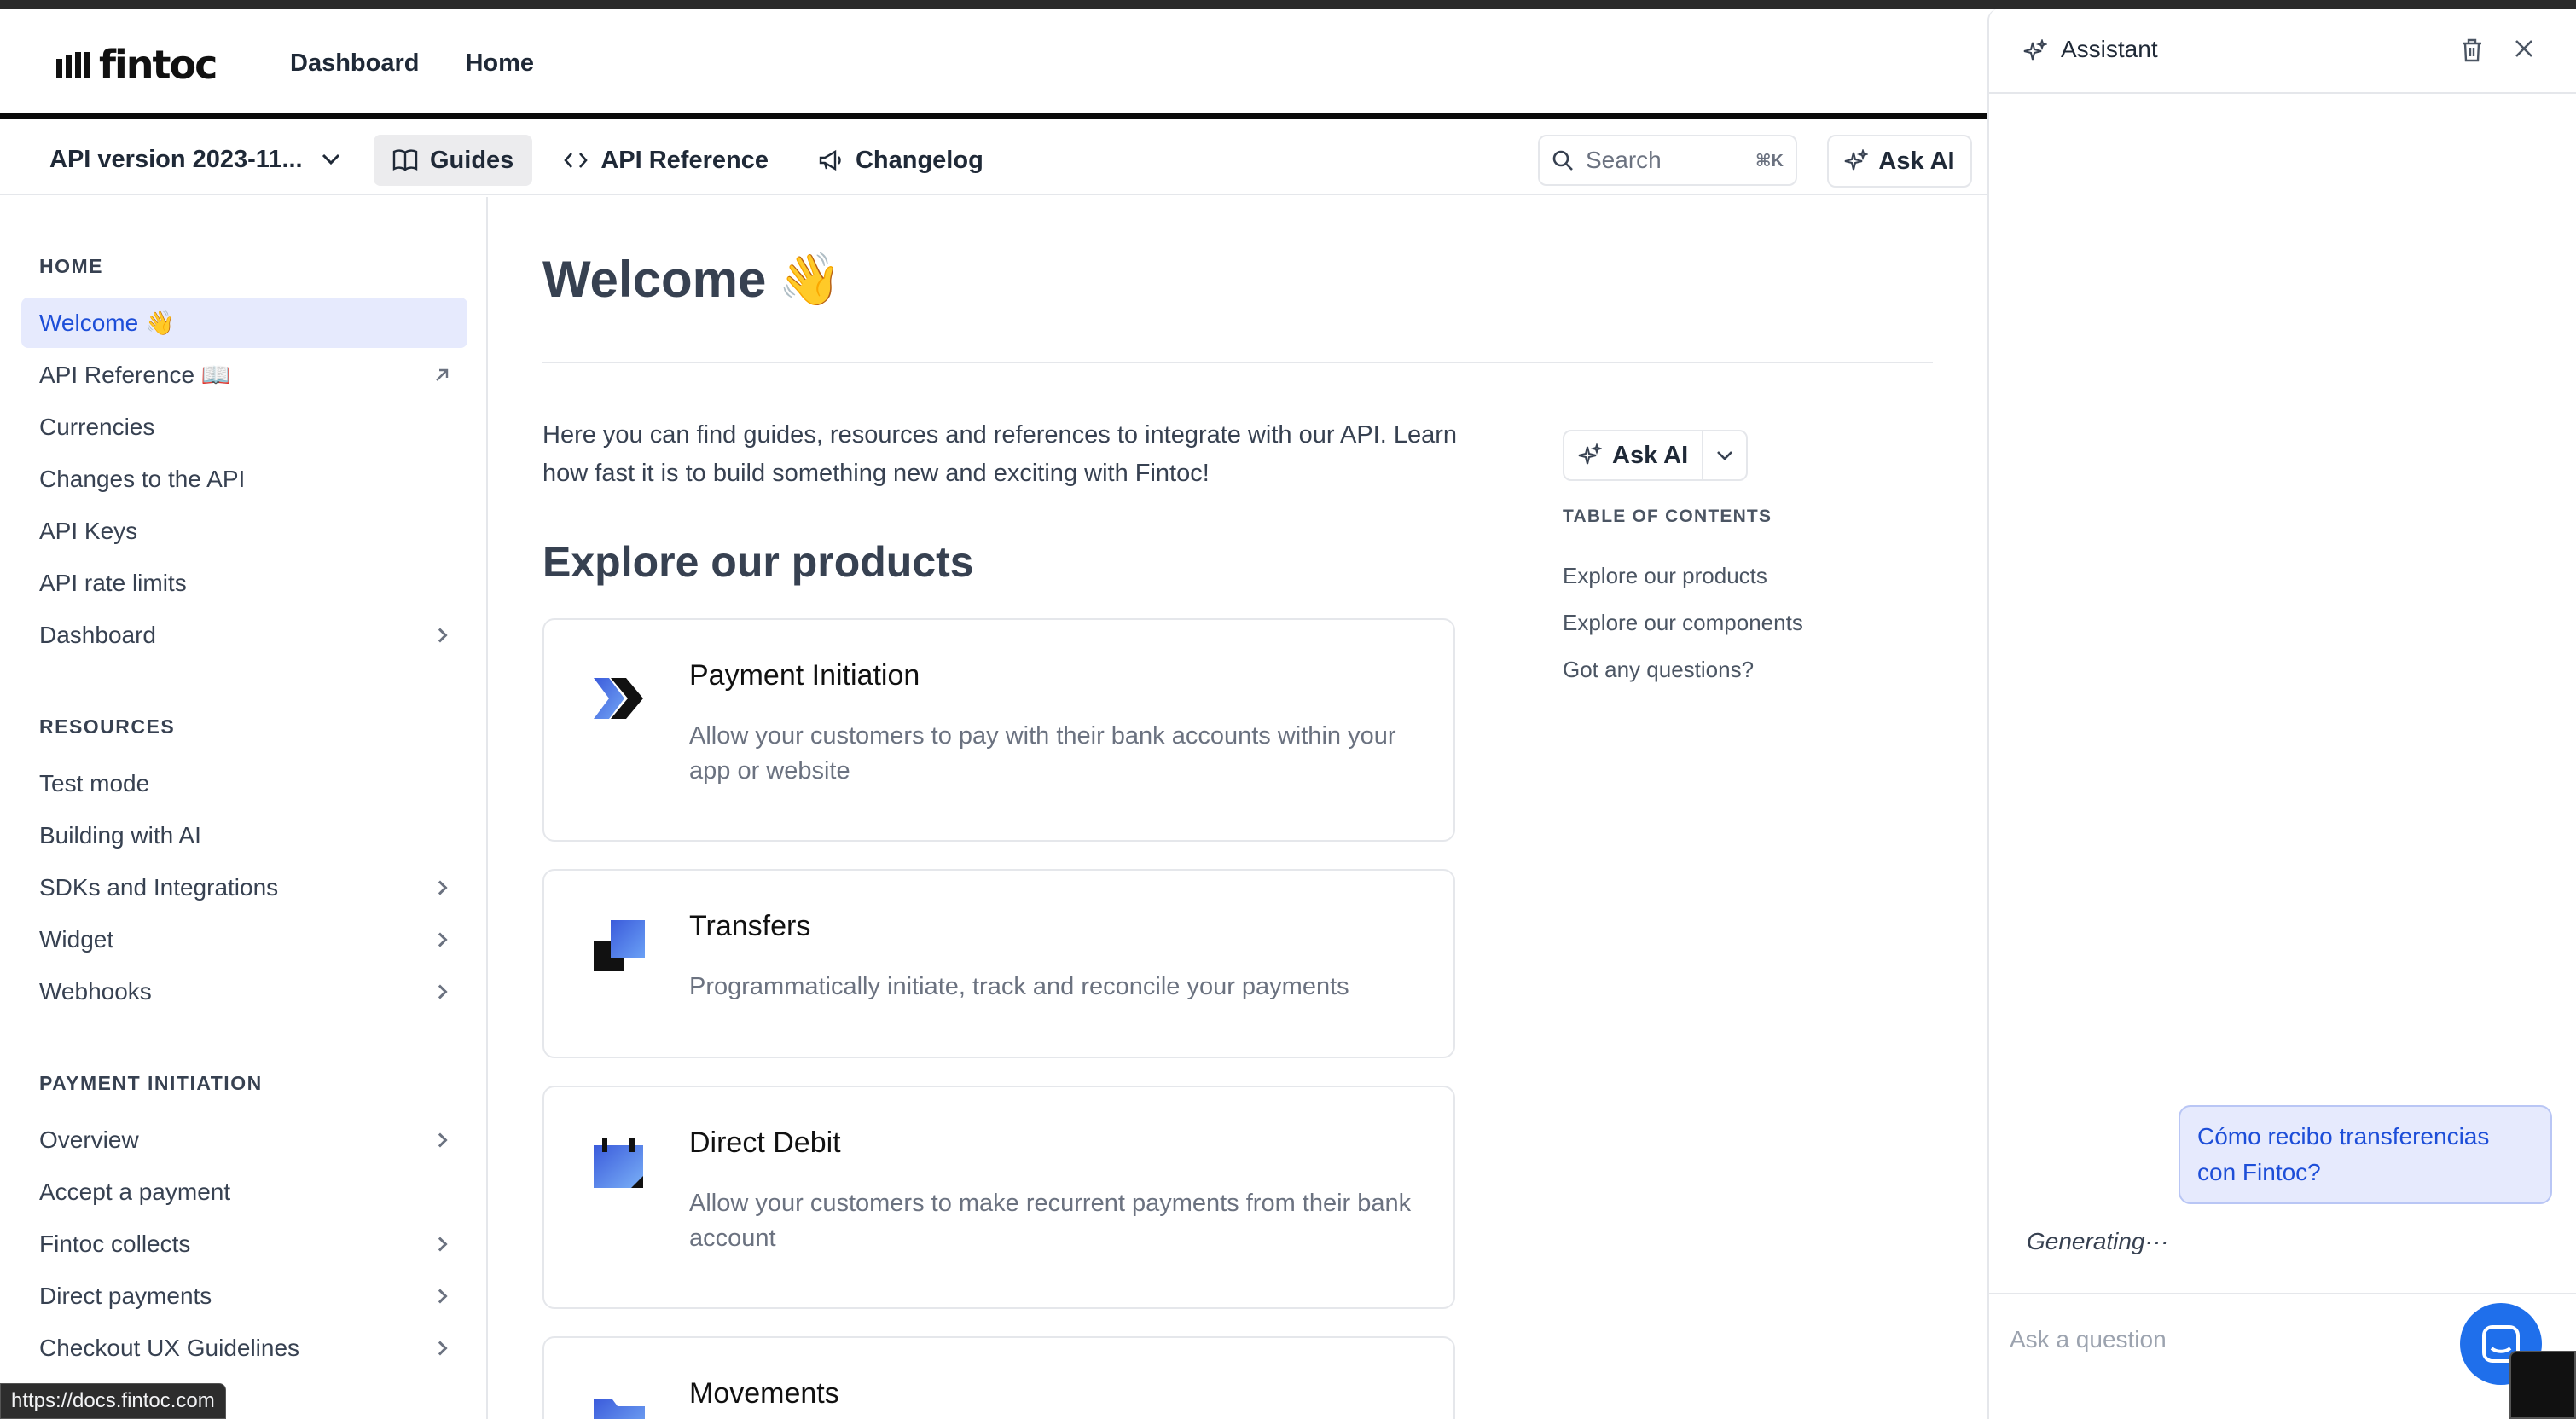 The image size is (2576, 1419). Describe the element at coordinates (94, 783) in the screenshot. I see `sidebar-item-label: Test mode` at that location.